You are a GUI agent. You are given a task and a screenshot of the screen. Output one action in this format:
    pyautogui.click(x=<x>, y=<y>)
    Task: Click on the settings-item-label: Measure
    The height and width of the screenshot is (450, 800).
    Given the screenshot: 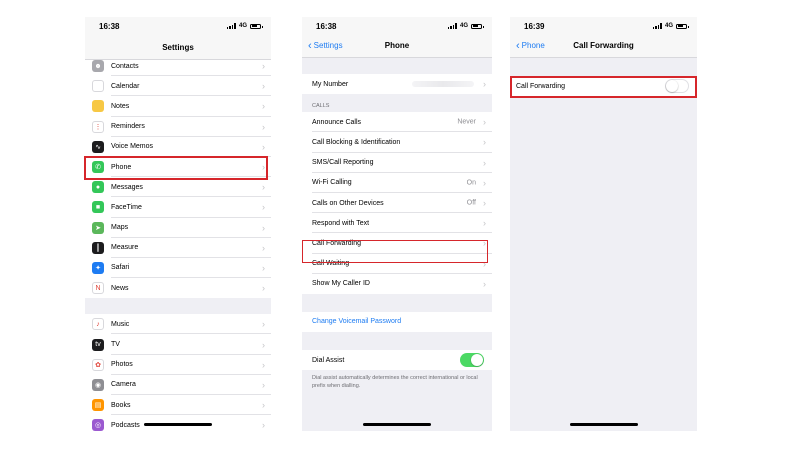 What is the action you would take?
    pyautogui.click(x=125, y=248)
    